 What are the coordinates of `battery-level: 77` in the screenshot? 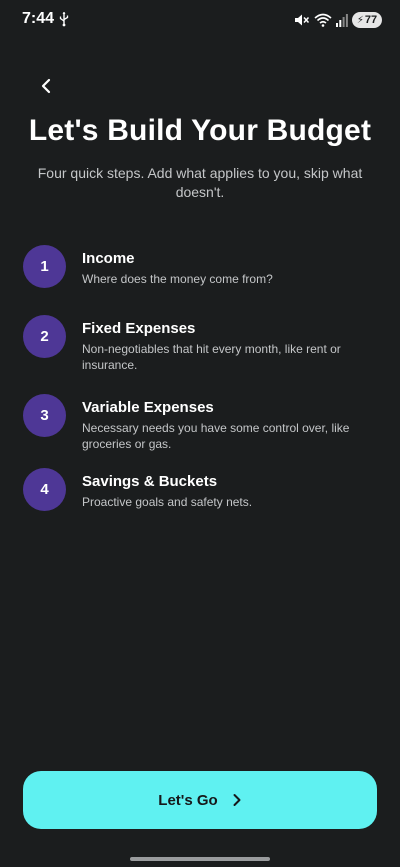 It's located at (371, 20).